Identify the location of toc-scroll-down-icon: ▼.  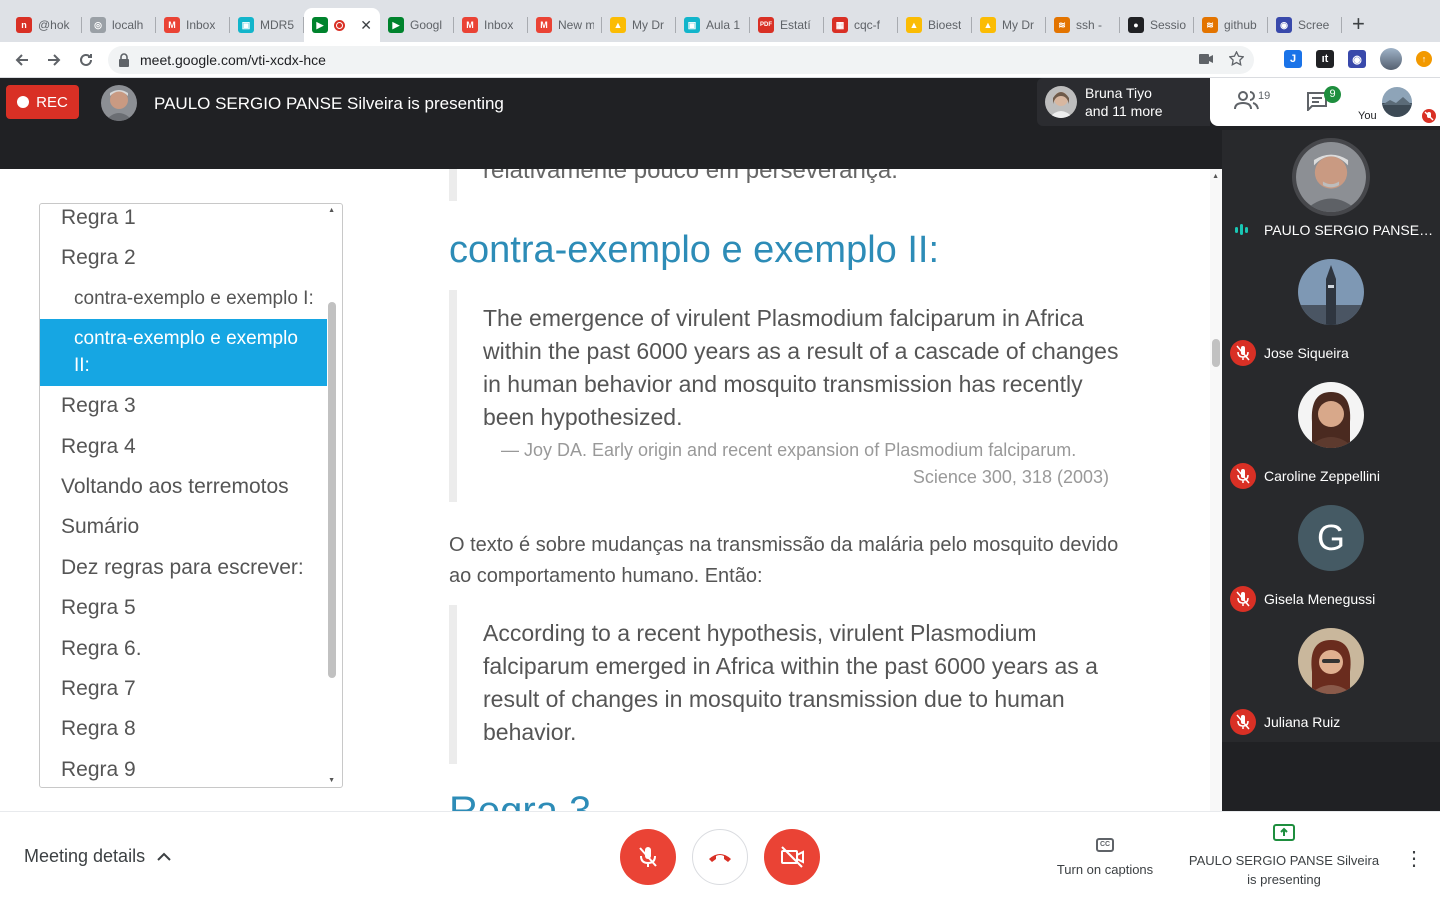
(331, 780).